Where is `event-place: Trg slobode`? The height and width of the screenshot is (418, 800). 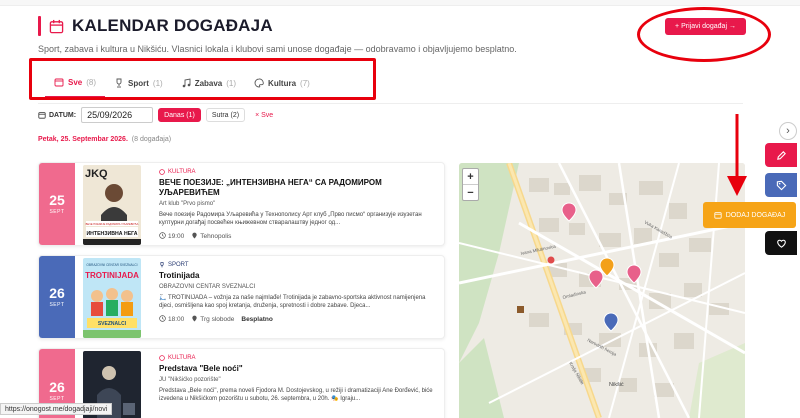
event-place: Trg slobode is located at coordinates (212, 319).